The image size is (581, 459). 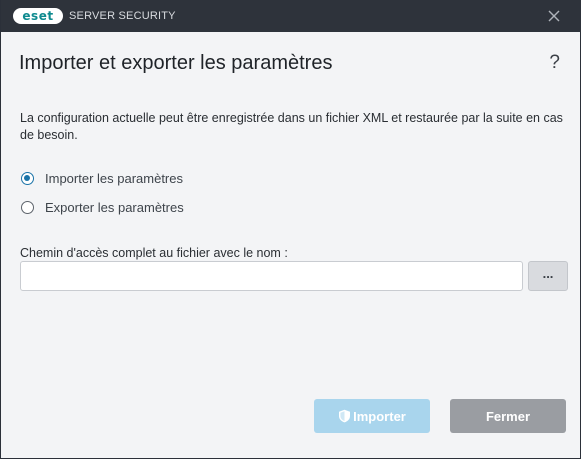 I want to click on close-button: Fermer, so click(x=508, y=416).